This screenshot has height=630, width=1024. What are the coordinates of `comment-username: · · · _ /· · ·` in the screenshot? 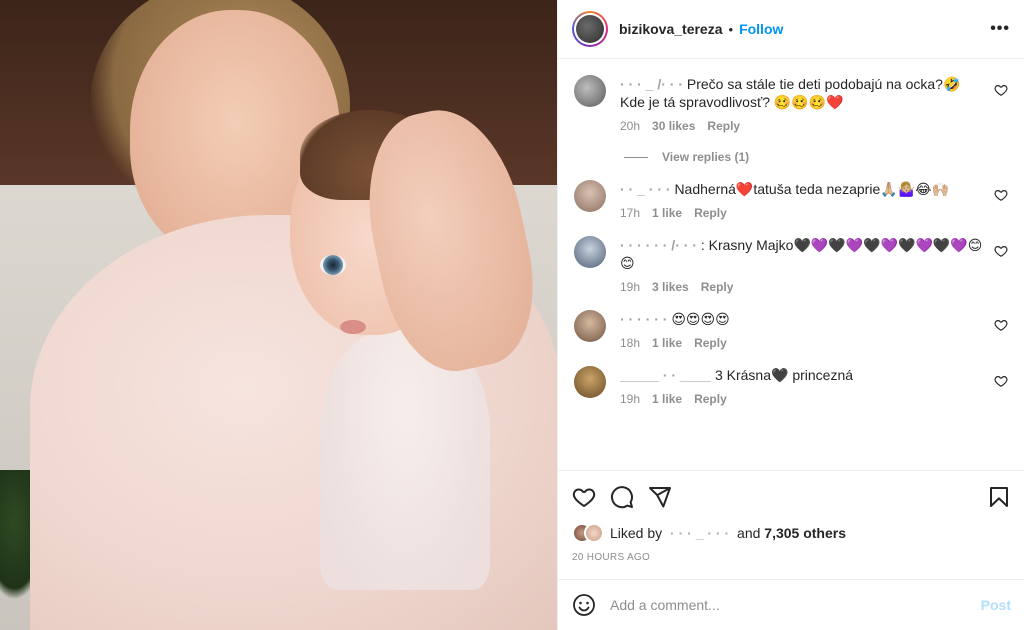 It's located at (651, 84).